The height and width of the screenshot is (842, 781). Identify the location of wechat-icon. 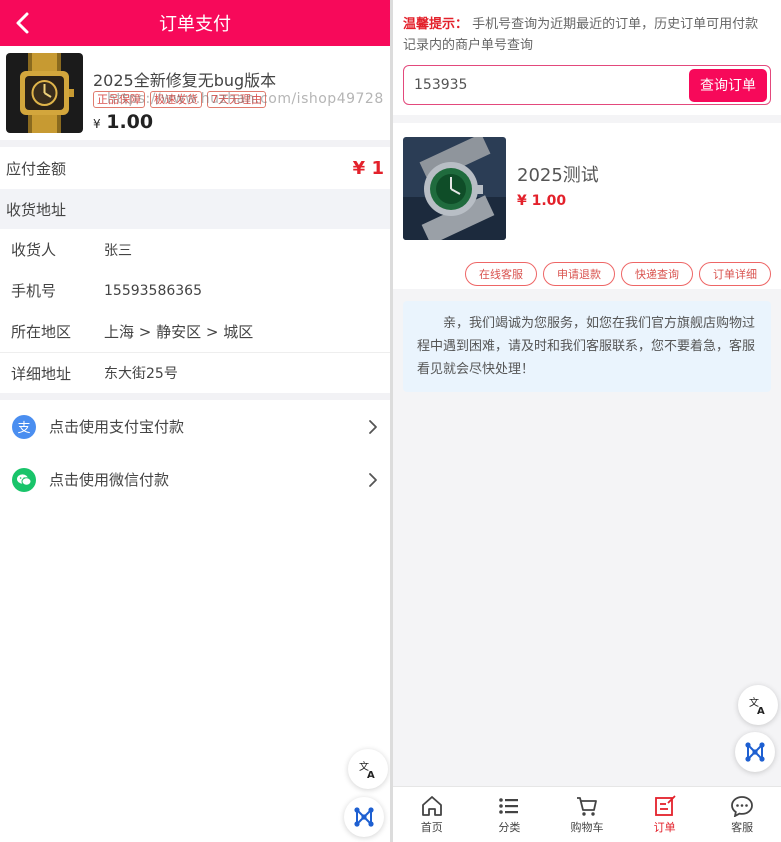
(24, 479).